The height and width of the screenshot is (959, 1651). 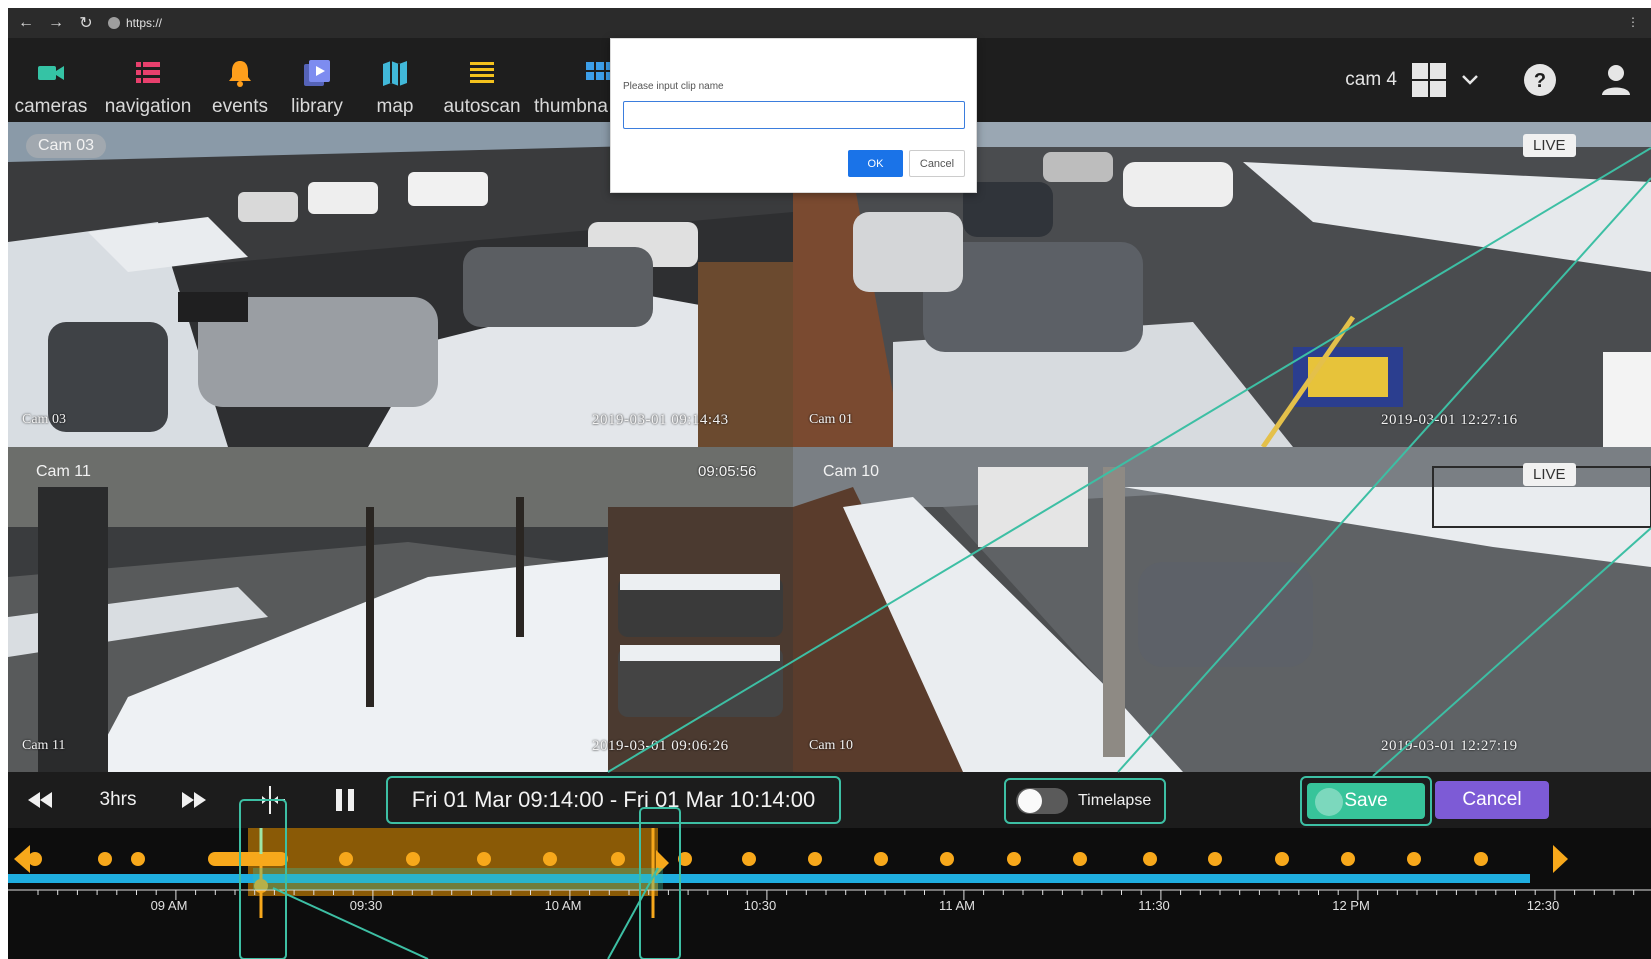 What do you see at coordinates (829, 23) in the screenshot?
I see `browser-bar: ← → ↻ https:// ⋮` at bounding box center [829, 23].